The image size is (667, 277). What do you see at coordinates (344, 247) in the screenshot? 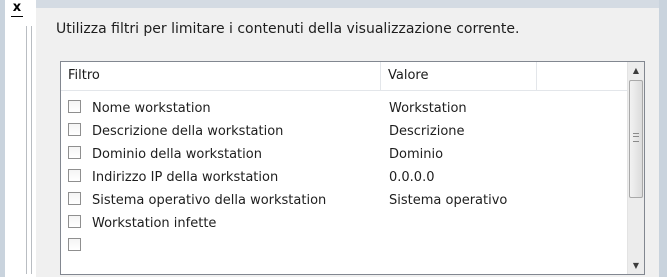
I see `table-row` at bounding box center [344, 247].